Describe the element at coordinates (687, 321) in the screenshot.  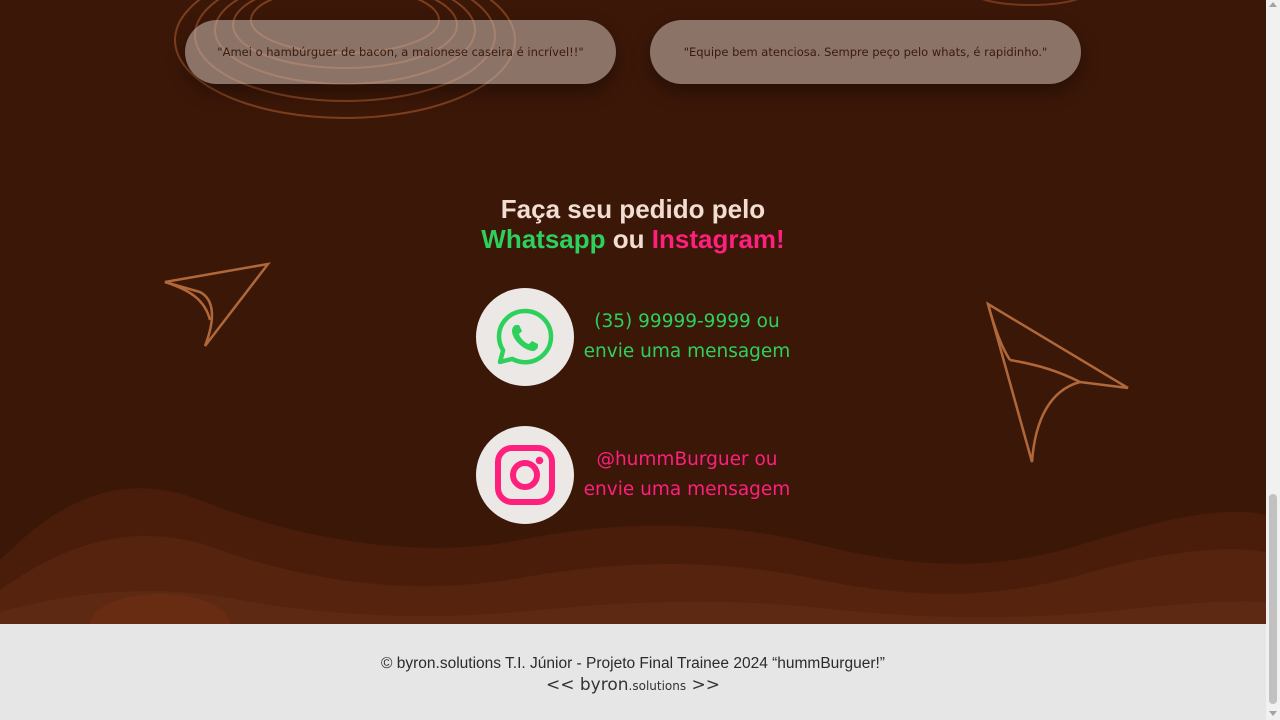
I see `whatsapp-phone: (35) 99999-9999 ou` at that location.